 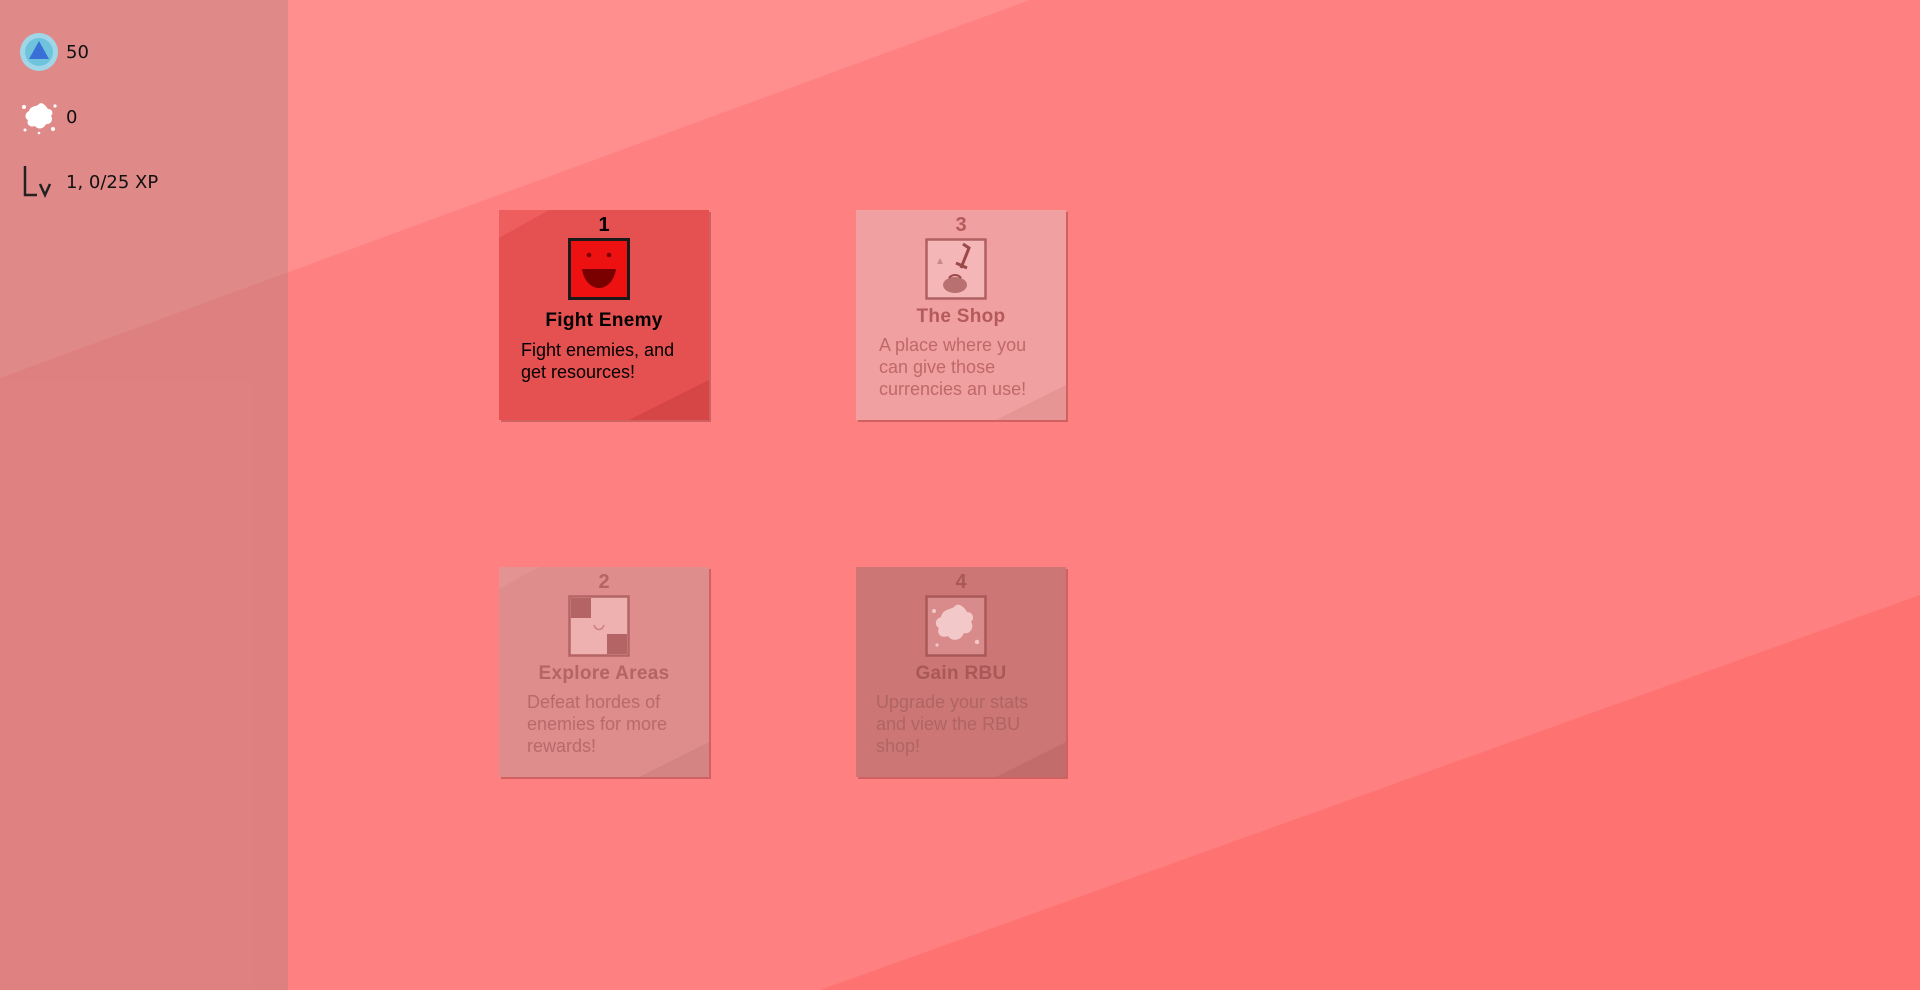 I want to click on card-title: Gain RBU, so click(x=961, y=673).